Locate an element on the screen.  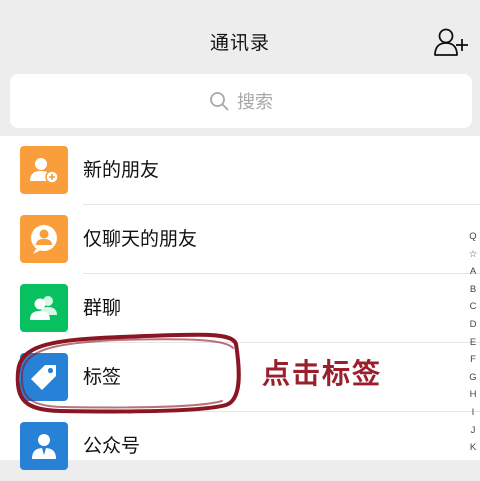
list-item-label: 公众号 is located at coordinates (112, 446).